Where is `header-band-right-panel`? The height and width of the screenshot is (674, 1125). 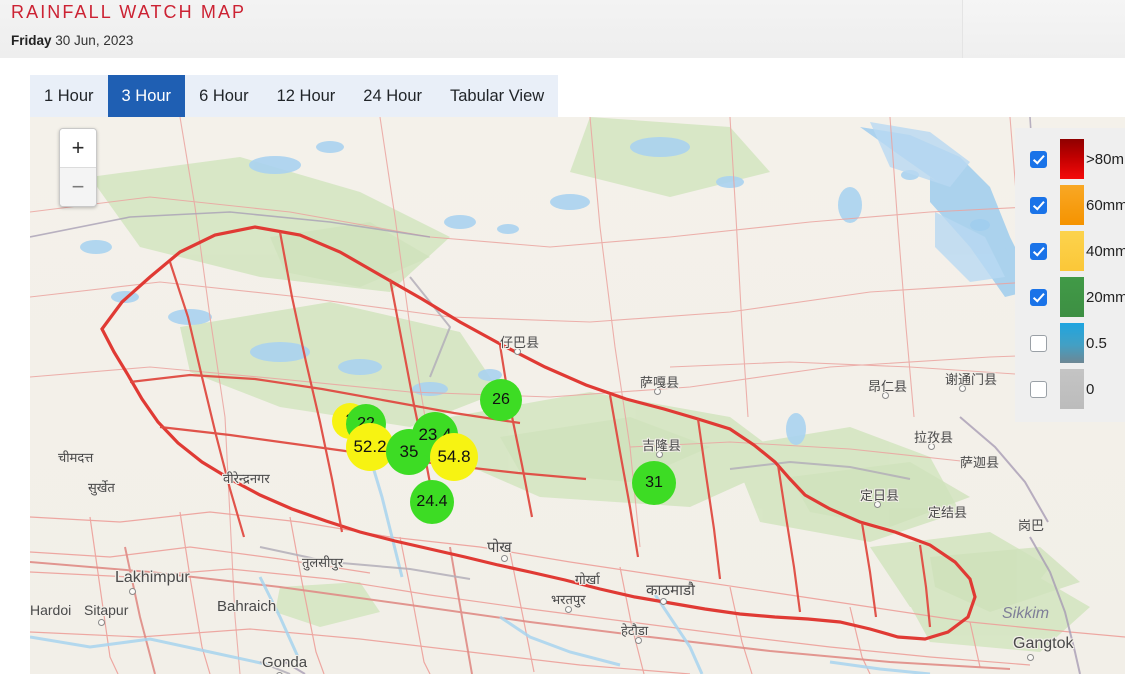
header-band-right-panel is located at coordinates (1043, 29).